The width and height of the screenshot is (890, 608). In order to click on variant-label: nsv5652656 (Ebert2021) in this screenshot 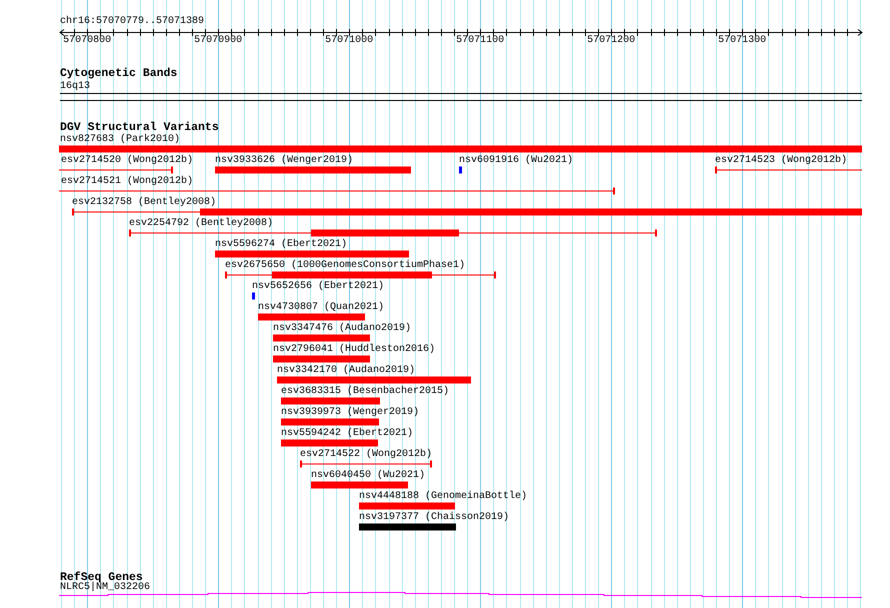, I will do `click(318, 286)`.